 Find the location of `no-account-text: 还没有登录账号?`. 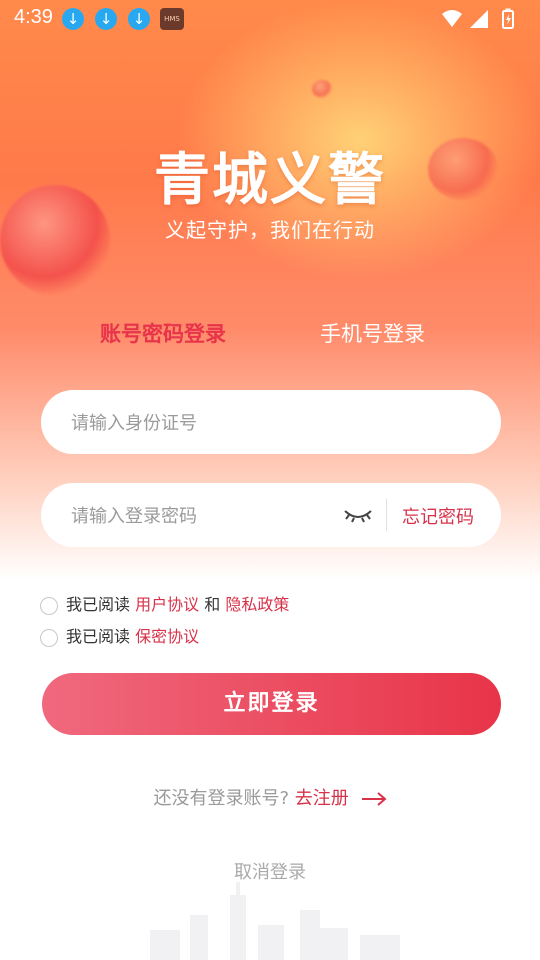

no-account-text: 还没有登录账号? is located at coordinates (221, 798).